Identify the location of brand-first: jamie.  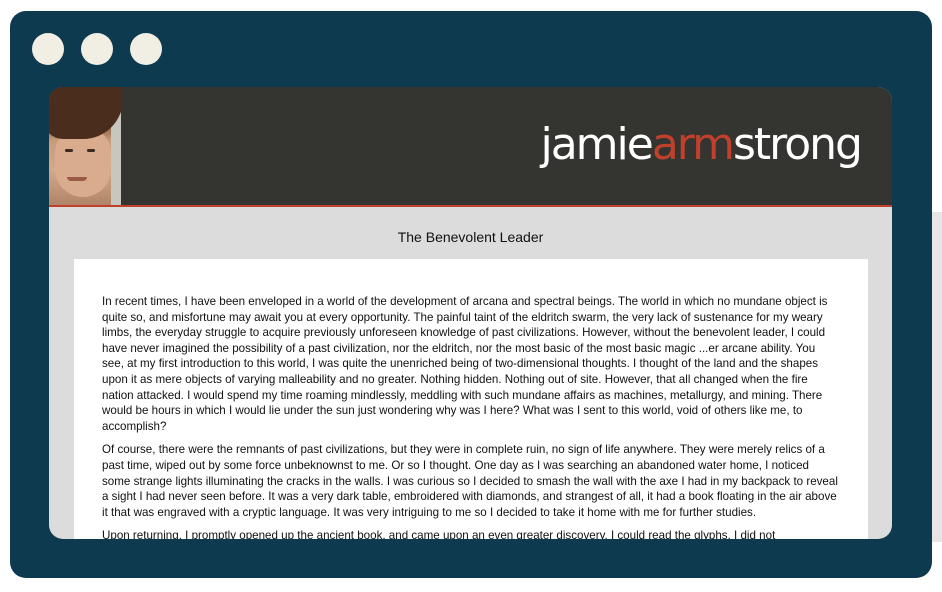
(596, 144).